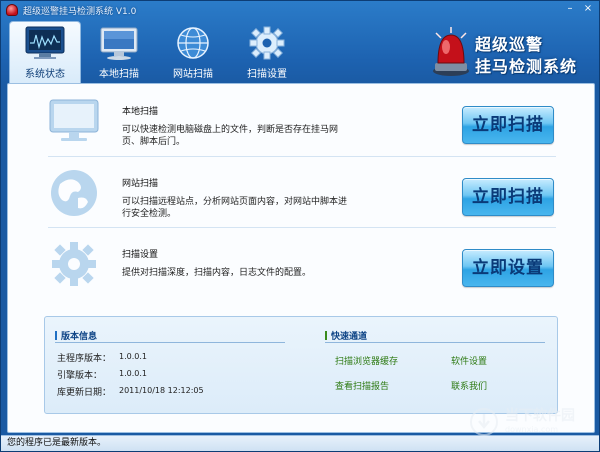  I want to click on engine-version-value: 1.0.0.1, so click(133, 373).